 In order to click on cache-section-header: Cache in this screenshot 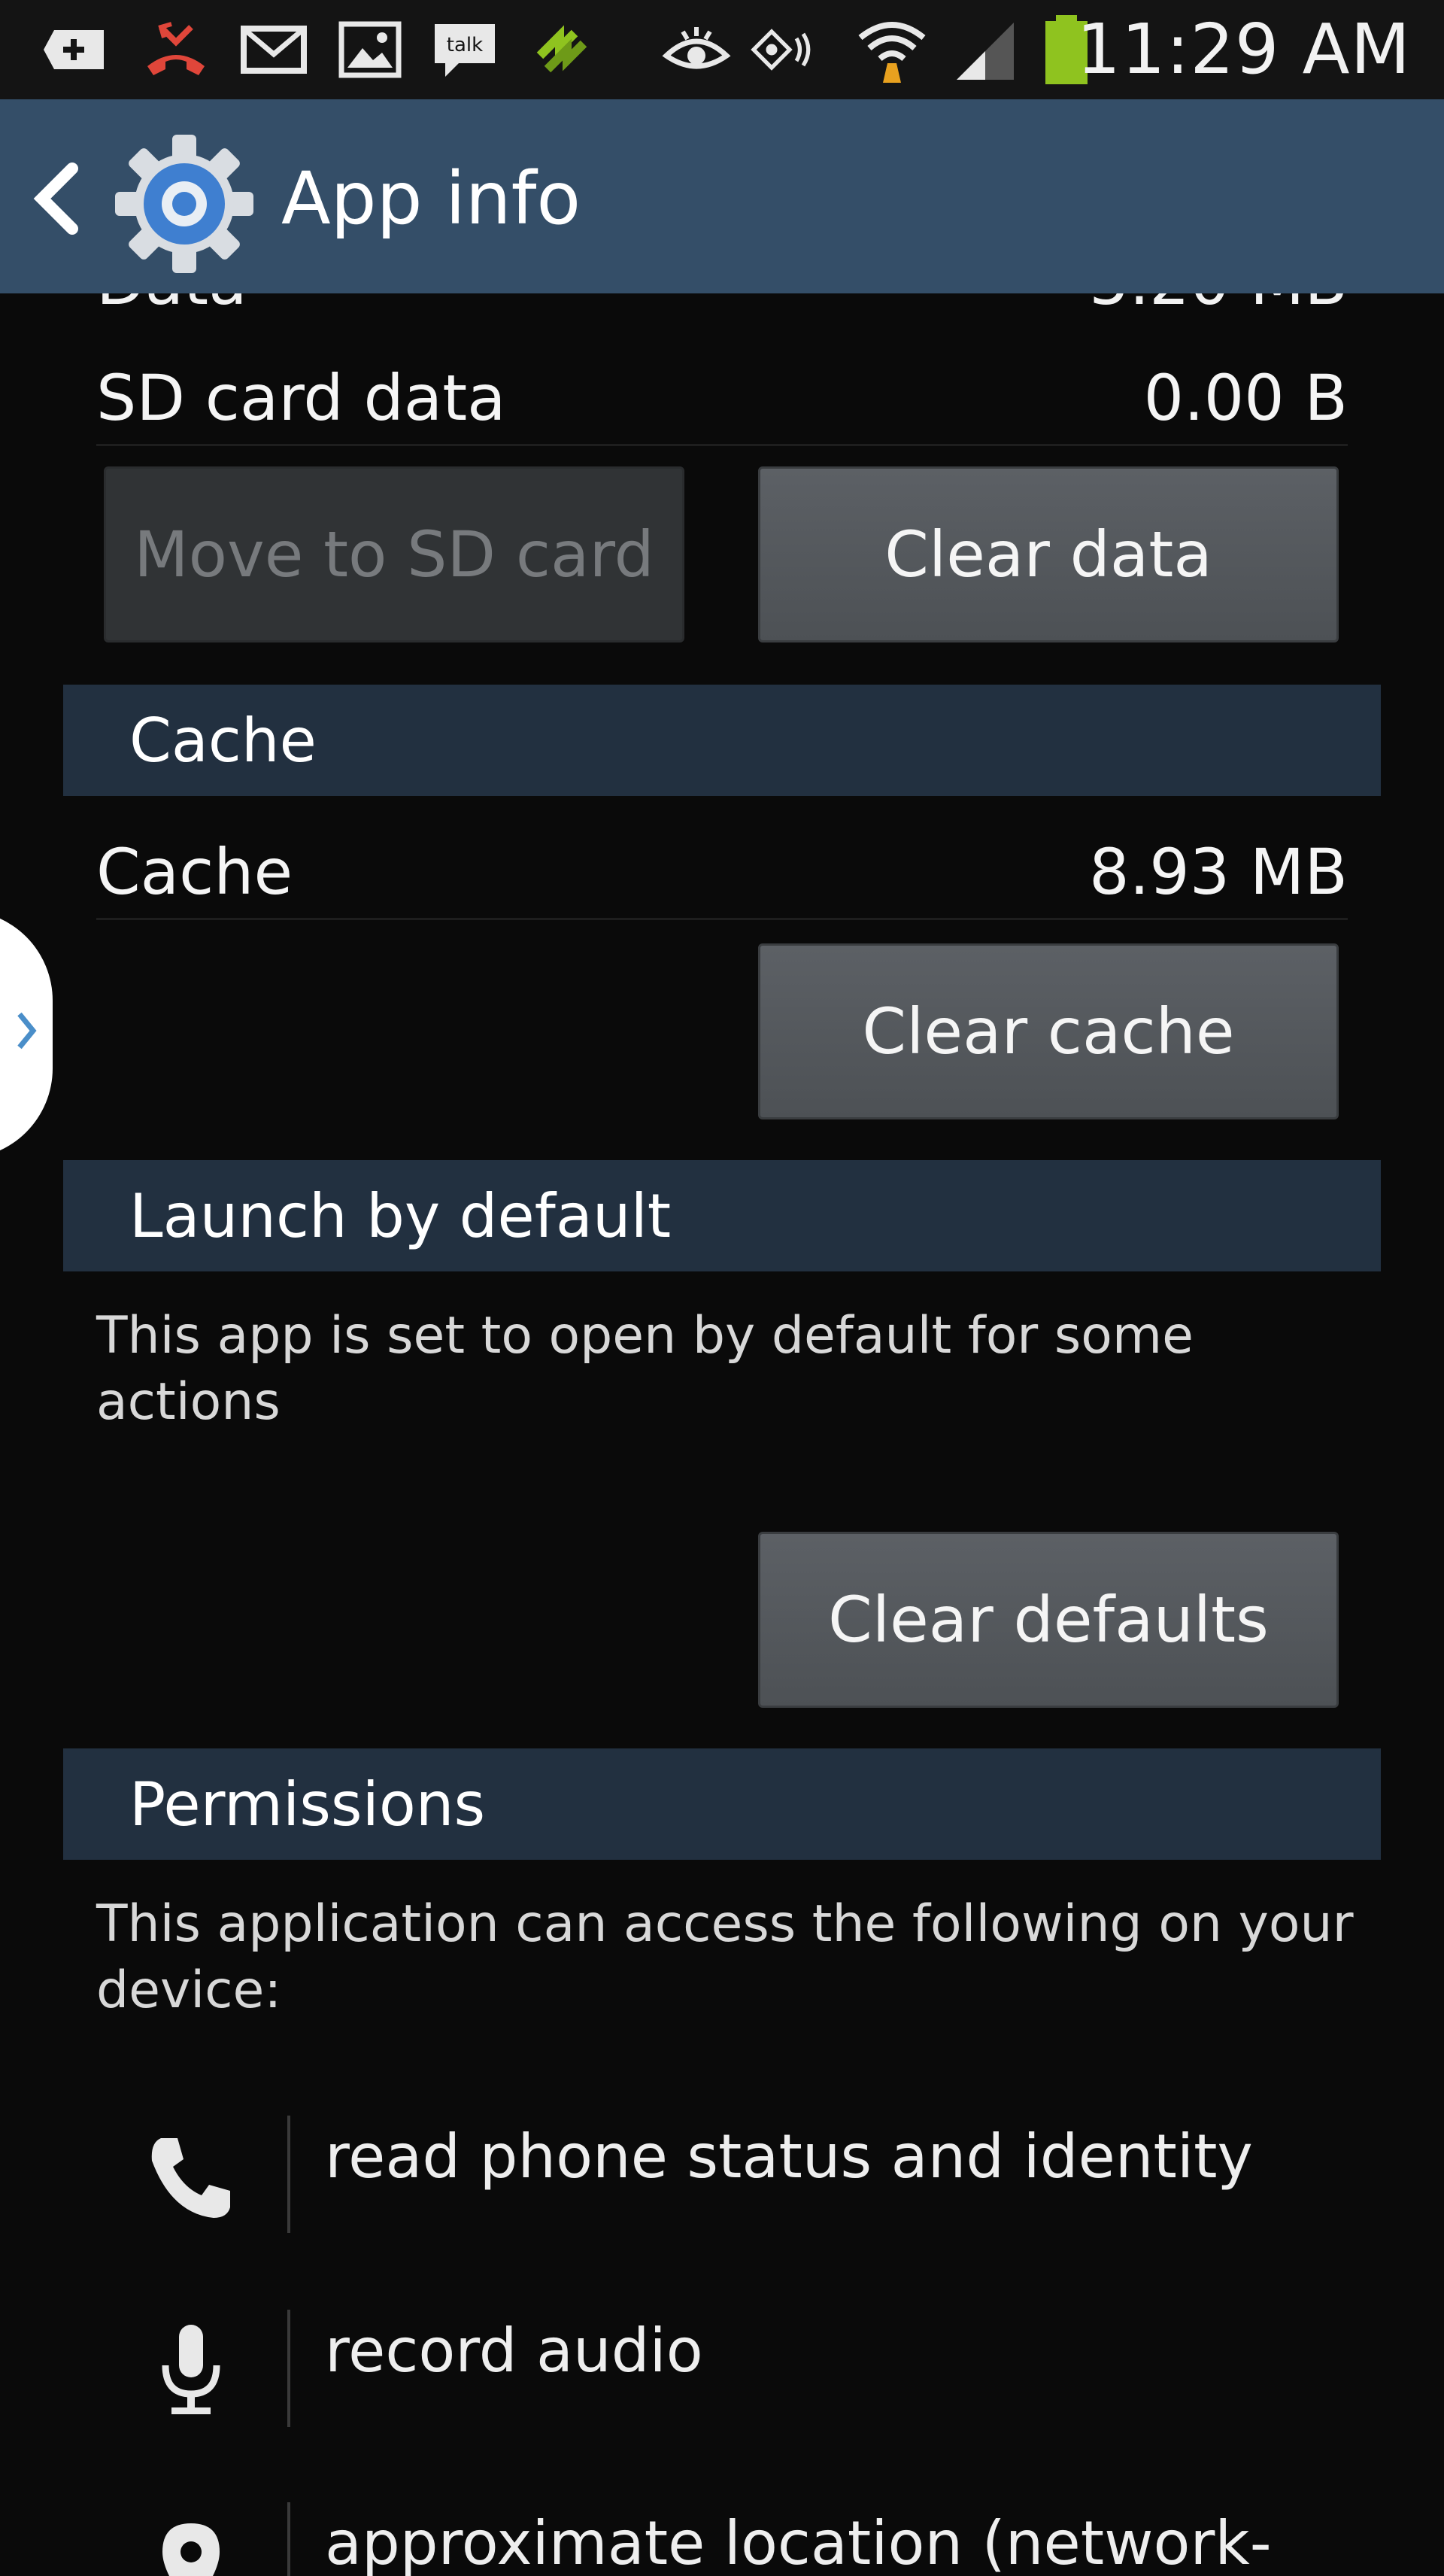, I will do `click(722, 741)`.